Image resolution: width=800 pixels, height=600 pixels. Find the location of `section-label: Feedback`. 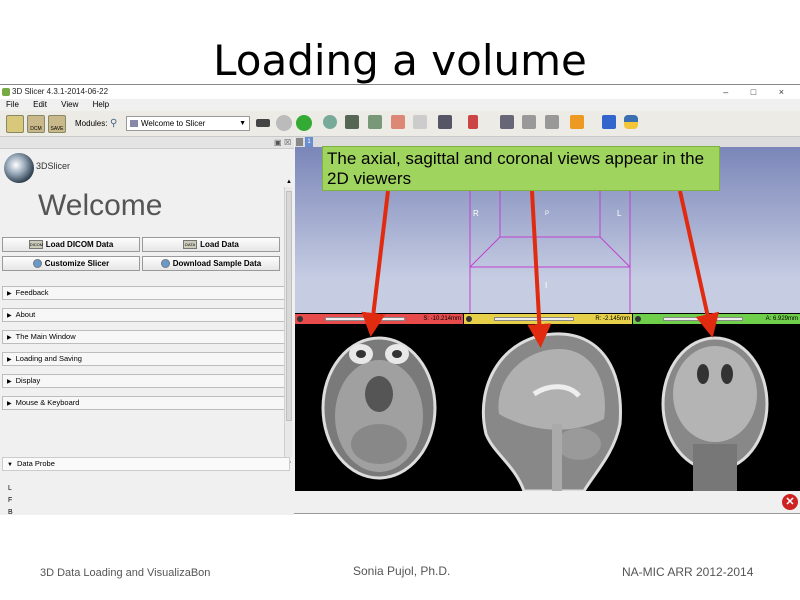

section-label: Feedback is located at coordinates (32, 292).